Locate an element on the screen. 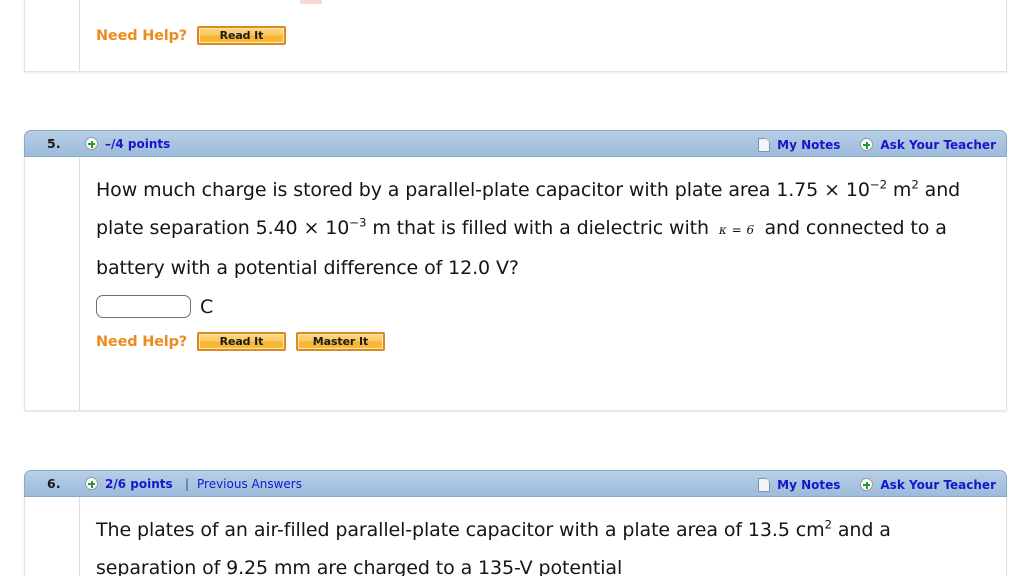 The width and height of the screenshot is (1024, 576). need-help-label: Need Help? is located at coordinates (141, 35).